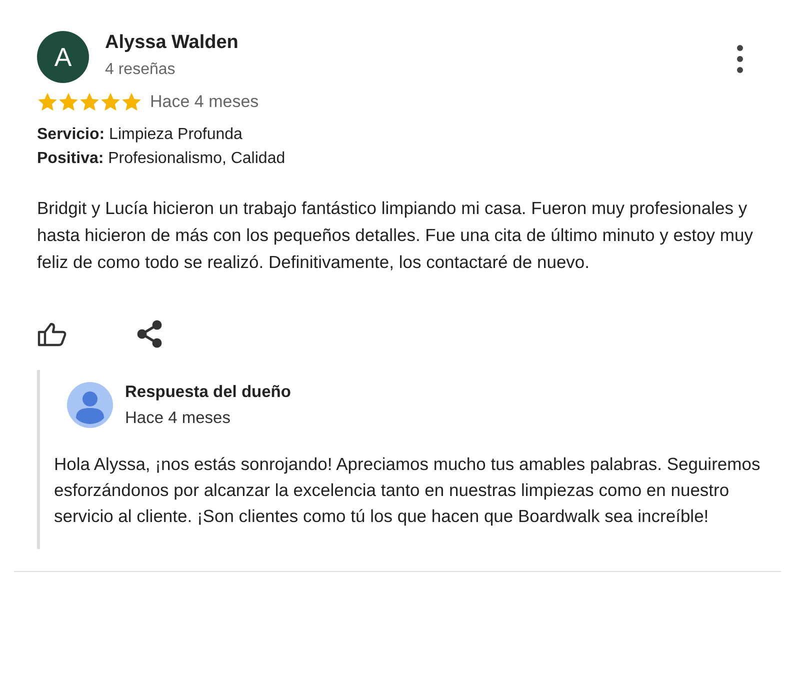  Describe the element at coordinates (178, 419) in the screenshot. I see `response-time: Hace 4 meses` at that location.